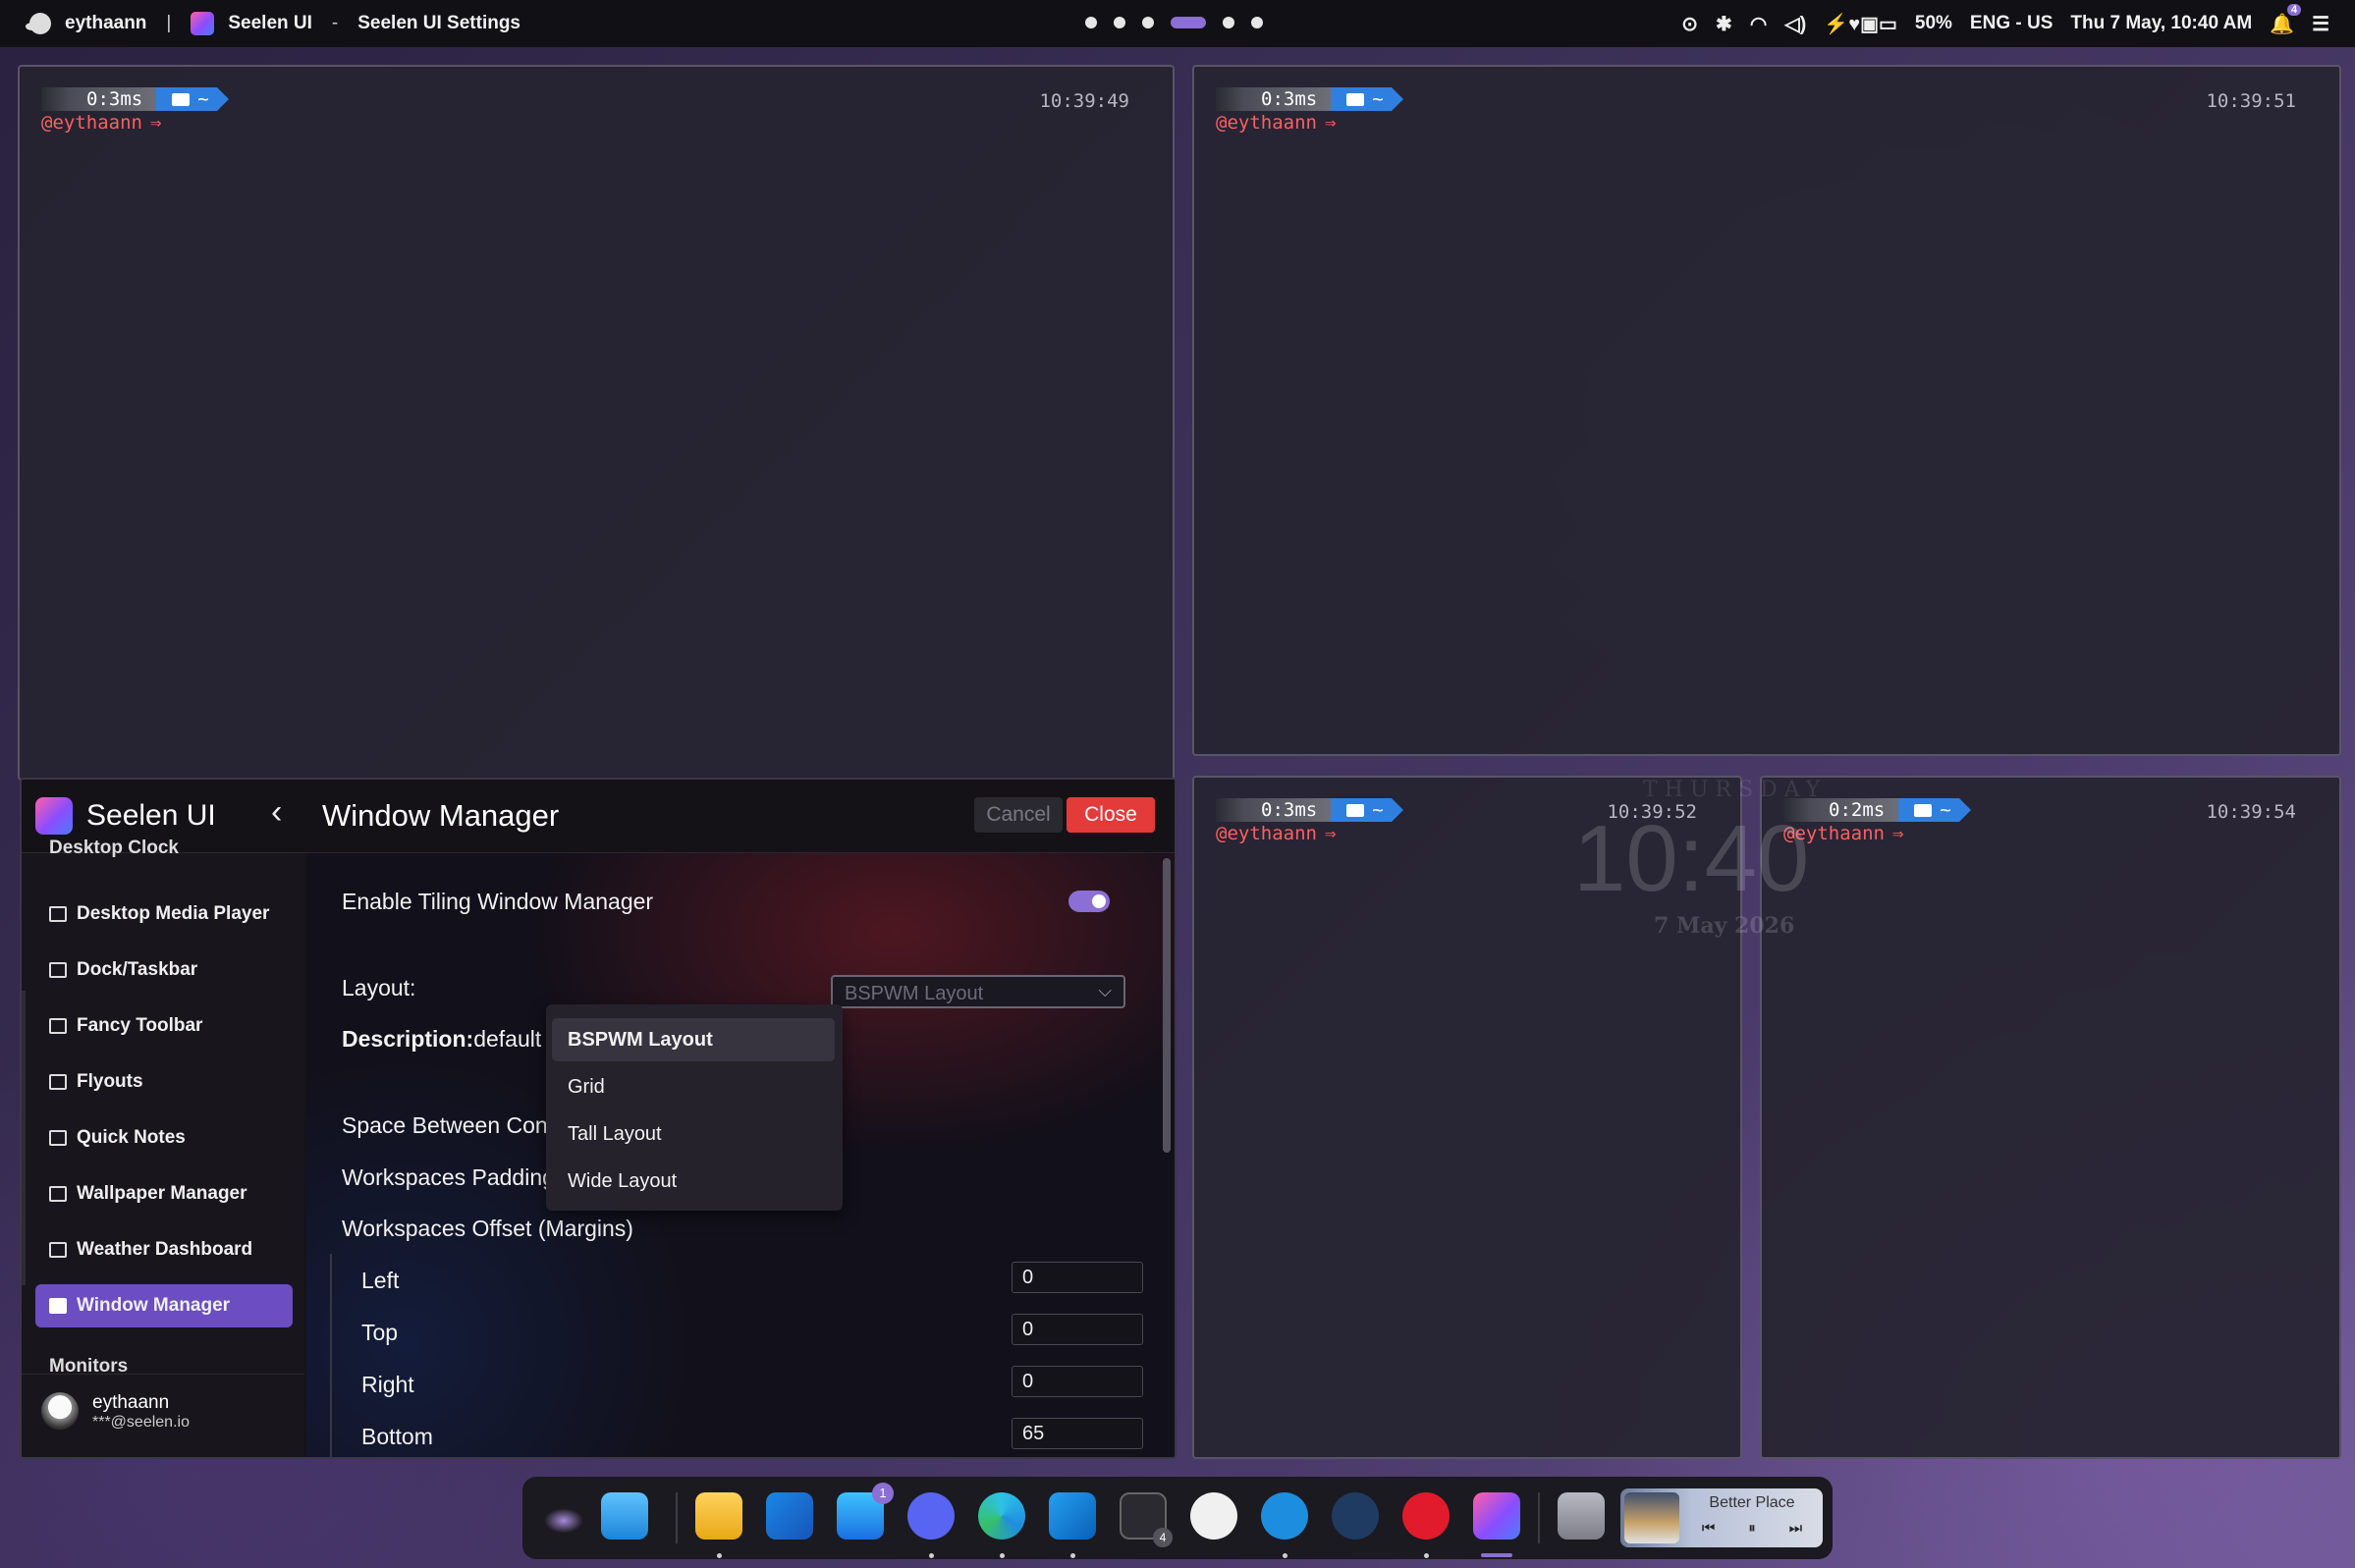  What do you see at coordinates (1795, 24) in the screenshot?
I see `volume-icon: ◁)` at bounding box center [1795, 24].